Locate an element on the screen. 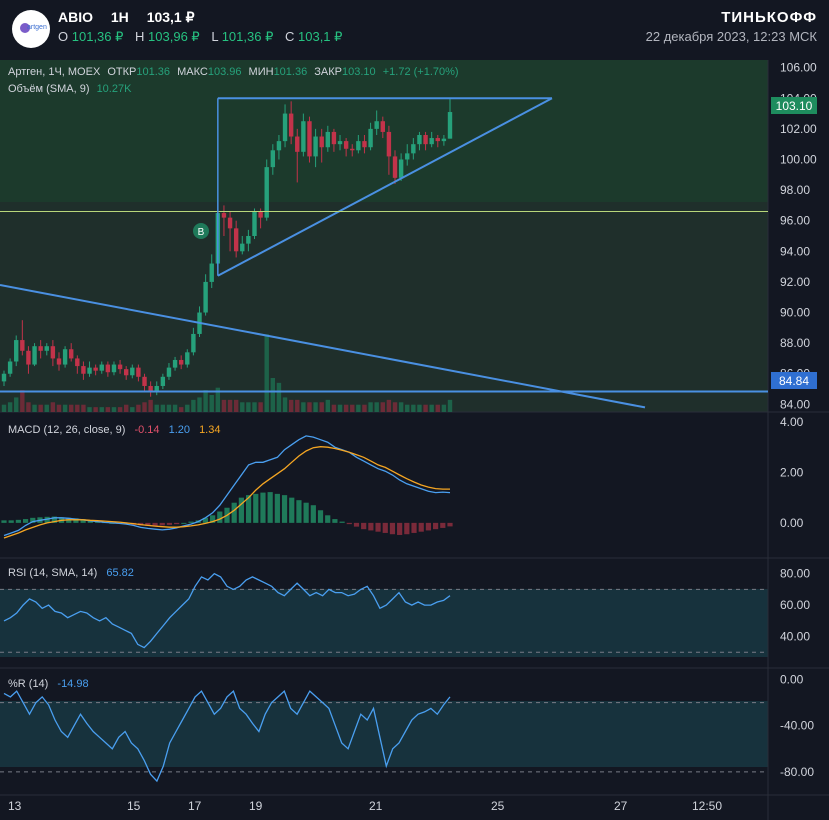  open-value: 101.36 is located at coordinates (153, 72).